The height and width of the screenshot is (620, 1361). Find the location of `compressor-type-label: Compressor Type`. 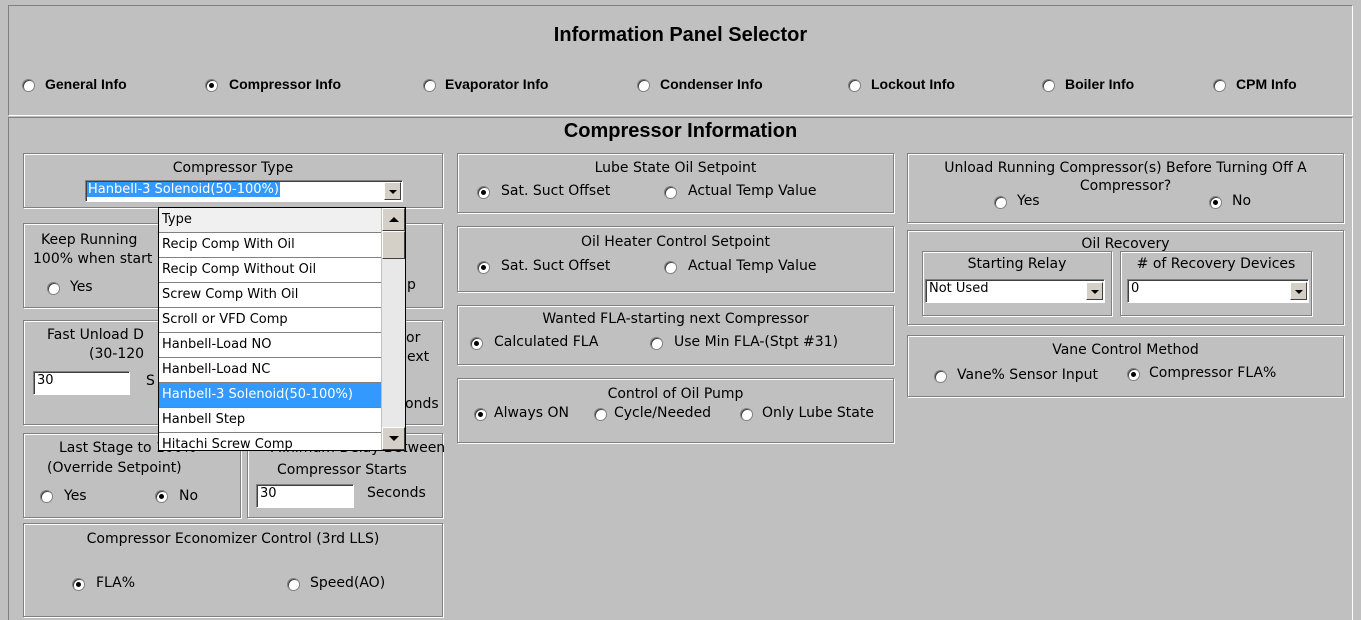

compressor-type-label: Compressor Type is located at coordinates (233, 168).